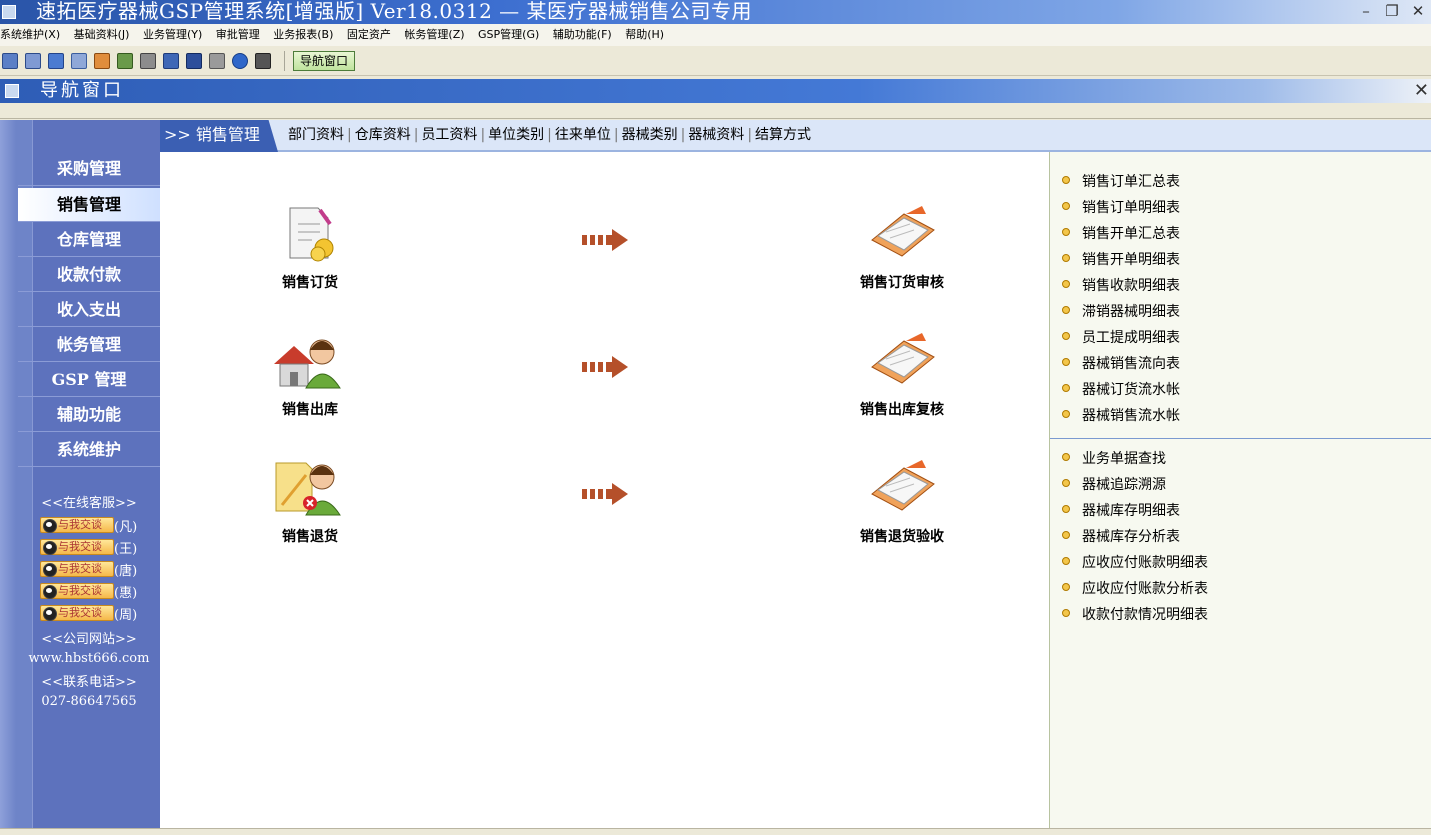  Describe the element at coordinates (309, 360) in the screenshot. I see `sales-outbound-icon` at that location.